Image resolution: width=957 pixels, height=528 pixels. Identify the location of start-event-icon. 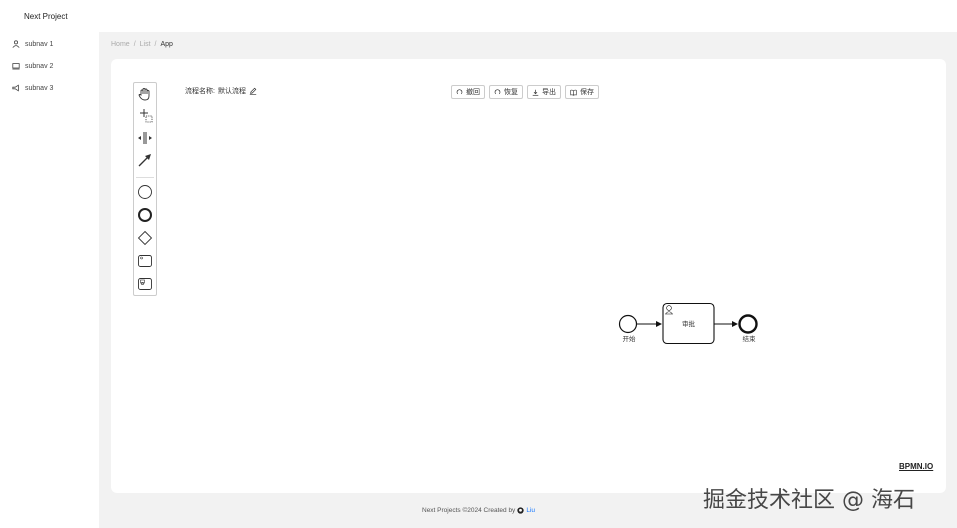
(145, 192).